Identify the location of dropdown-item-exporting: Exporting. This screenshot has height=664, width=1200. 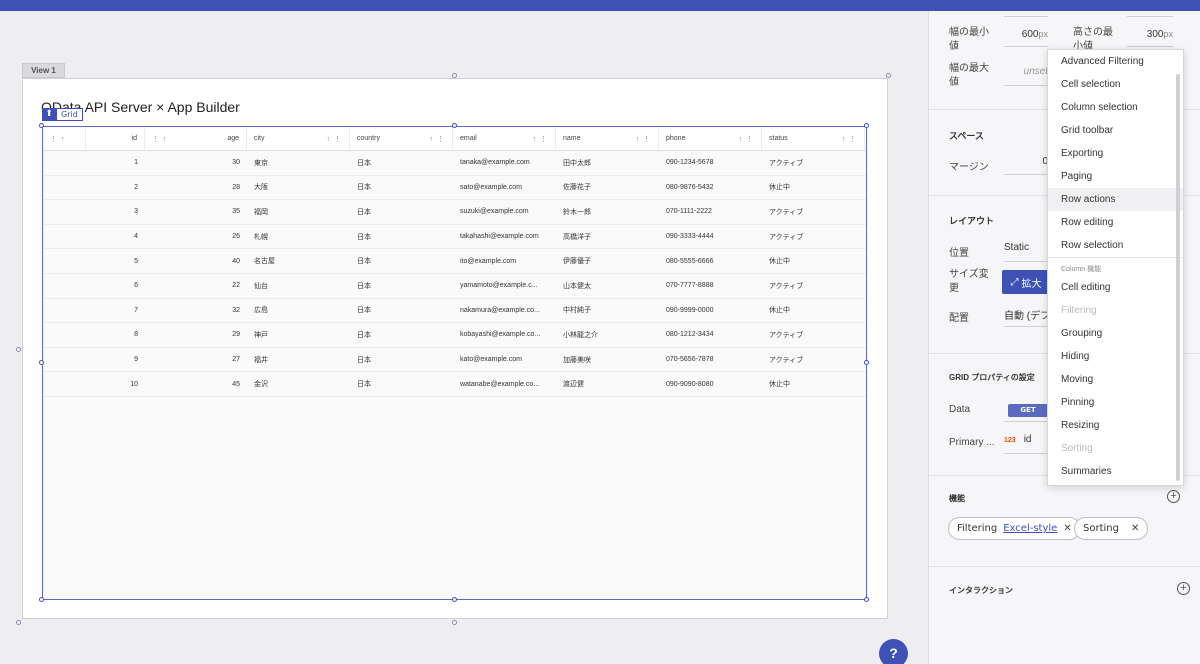
(1115, 153).